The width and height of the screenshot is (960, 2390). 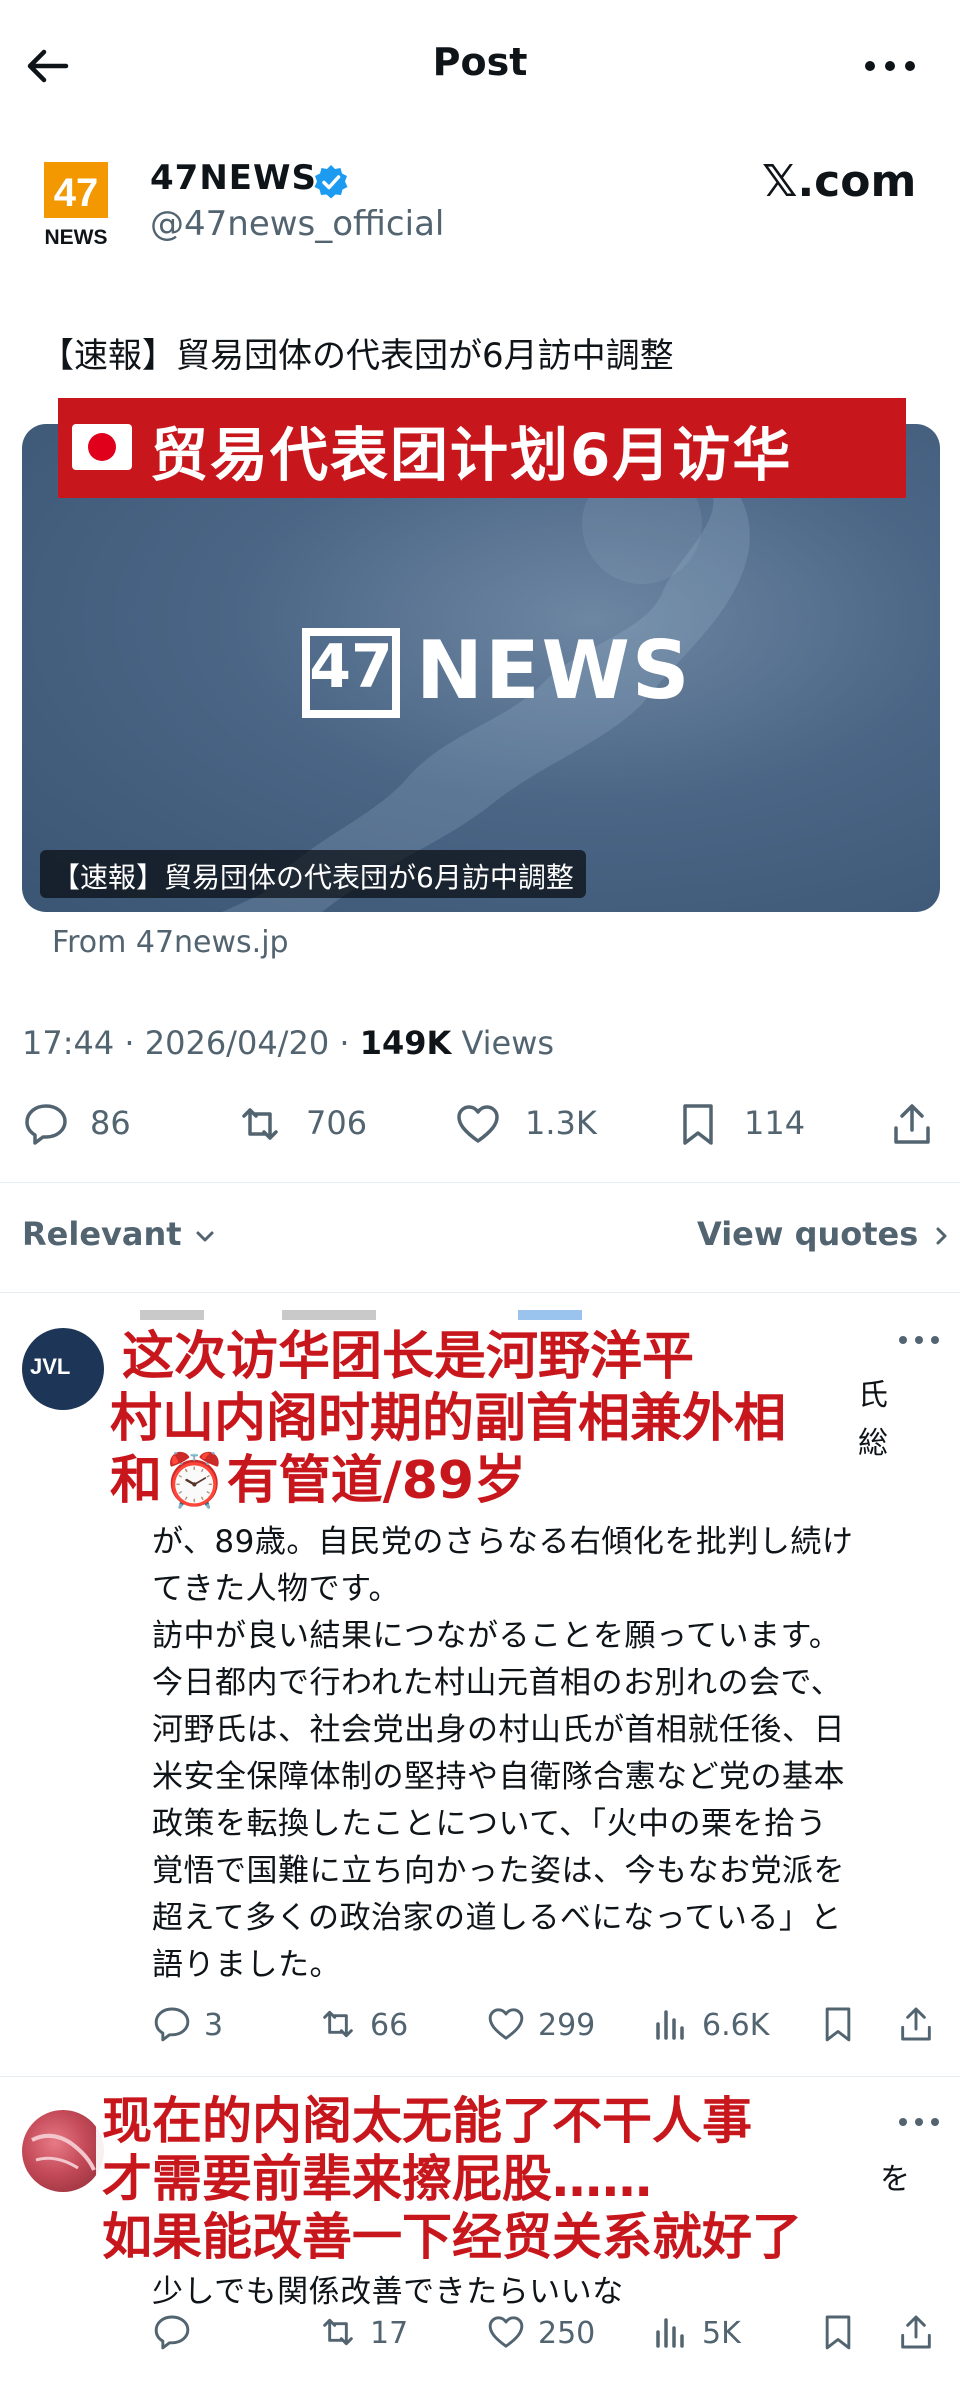 I want to click on view-quotes-label: View quotes, so click(x=808, y=1234).